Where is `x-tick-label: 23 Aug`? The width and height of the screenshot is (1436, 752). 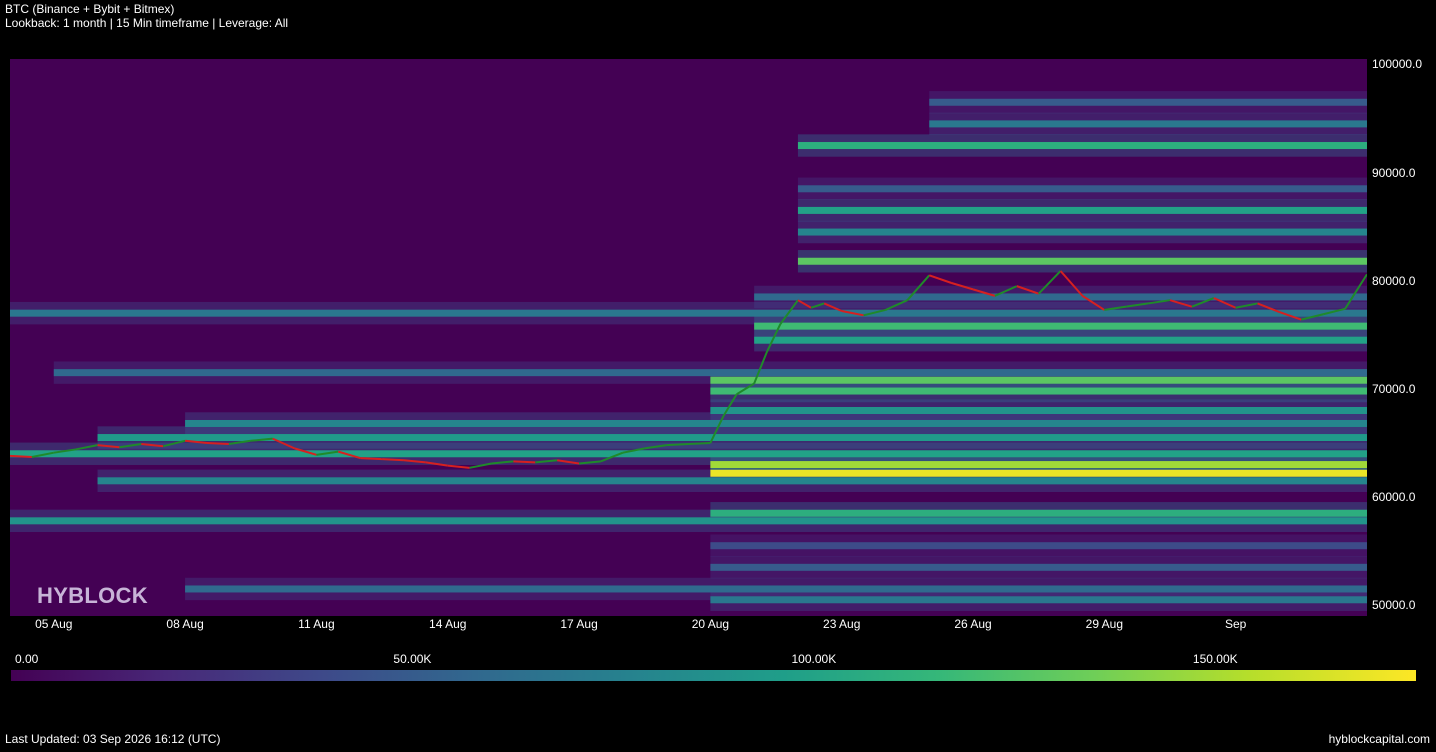 x-tick-label: 23 Aug is located at coordinates (842, 624).